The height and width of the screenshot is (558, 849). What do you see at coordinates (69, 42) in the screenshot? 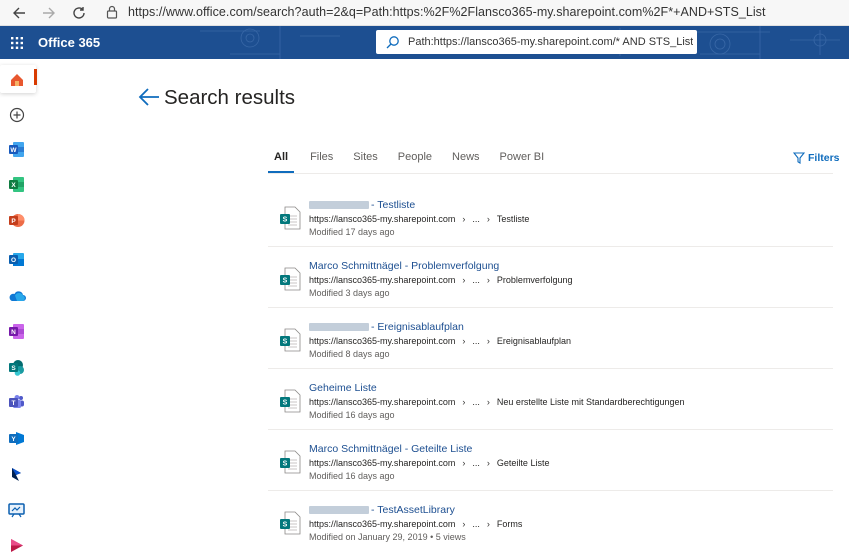
I see `brand-name: Office 365` at bounding box center [69, 42].